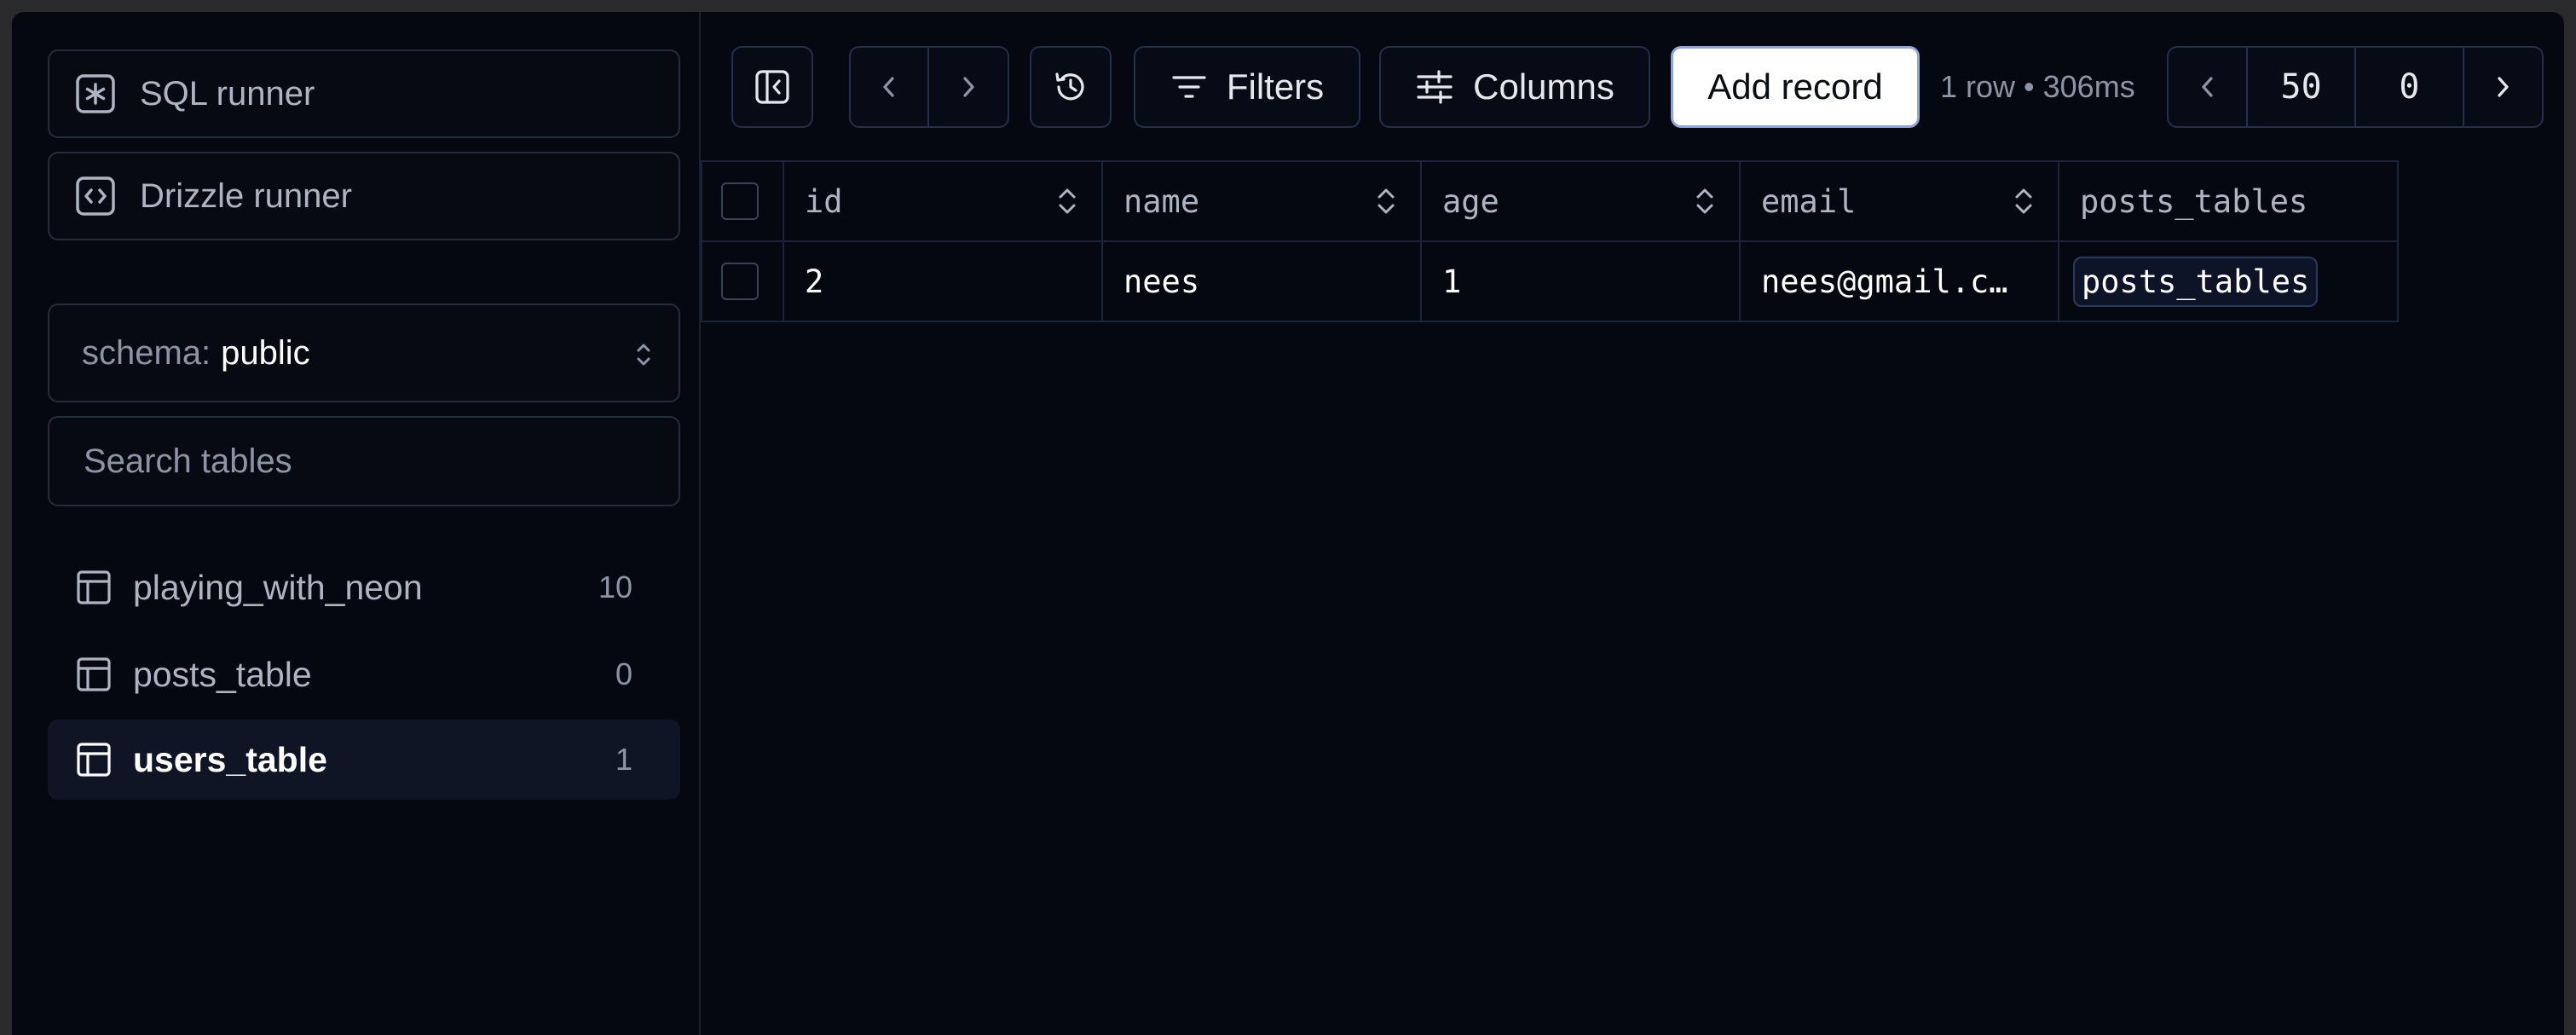  I want to click on history-nav-group, so click(929, 87).